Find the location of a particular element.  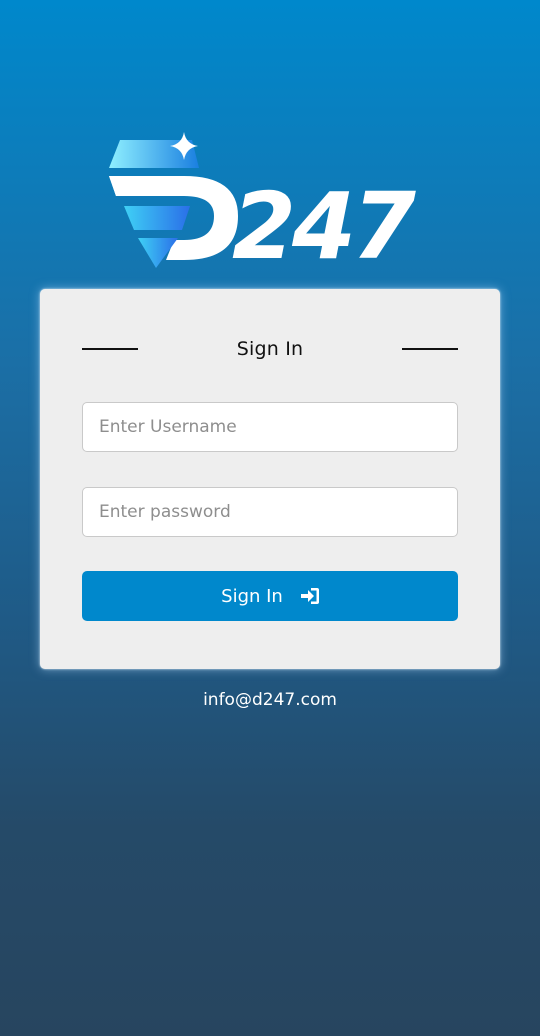

heading-divider-left is located at coordinates (110, 349).